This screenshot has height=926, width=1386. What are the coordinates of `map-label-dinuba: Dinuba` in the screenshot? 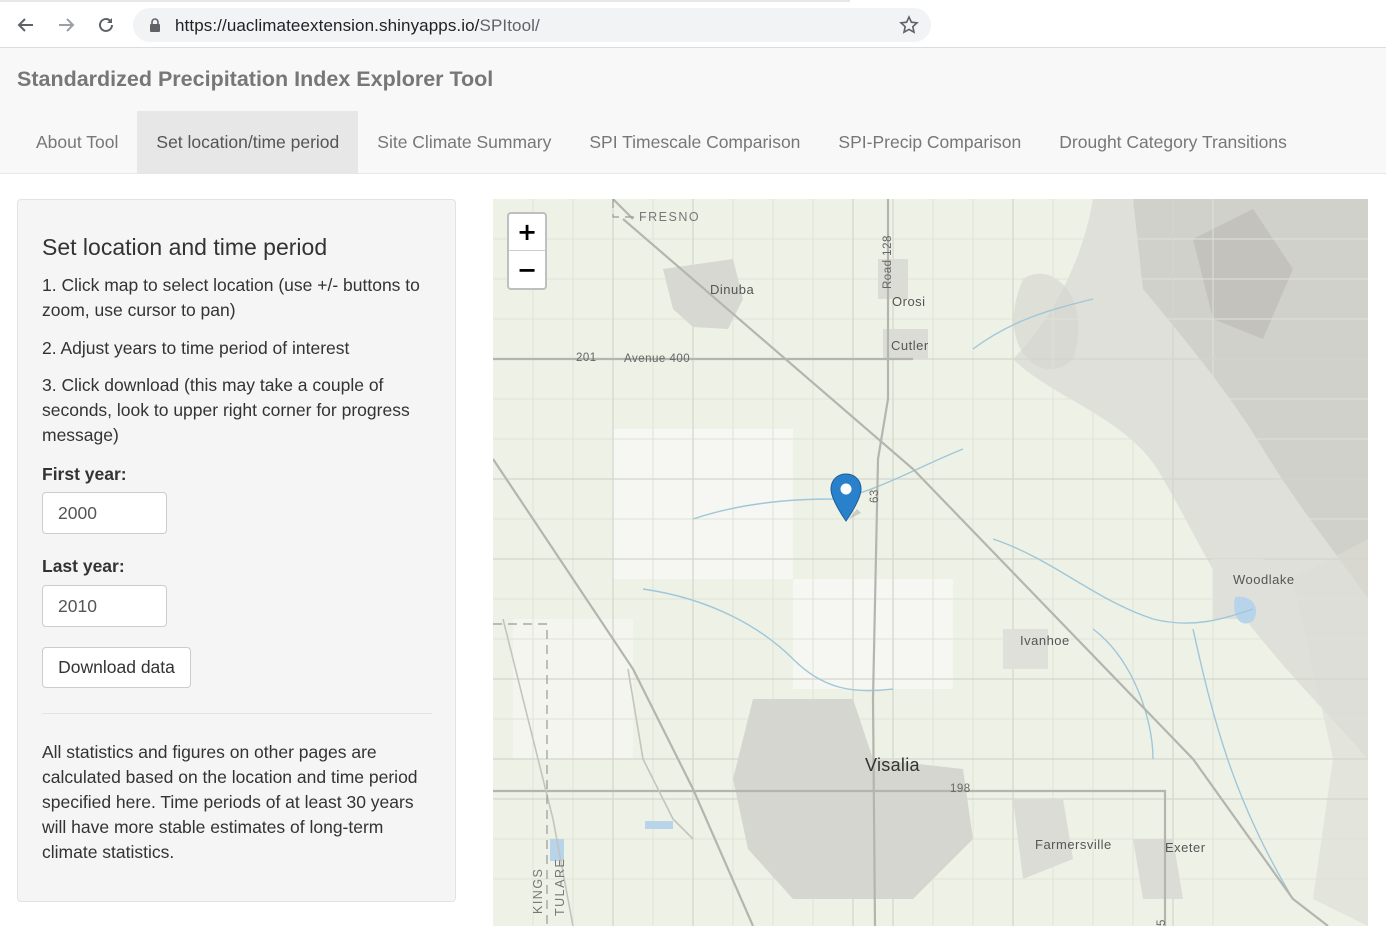 It's located at (732, 289).